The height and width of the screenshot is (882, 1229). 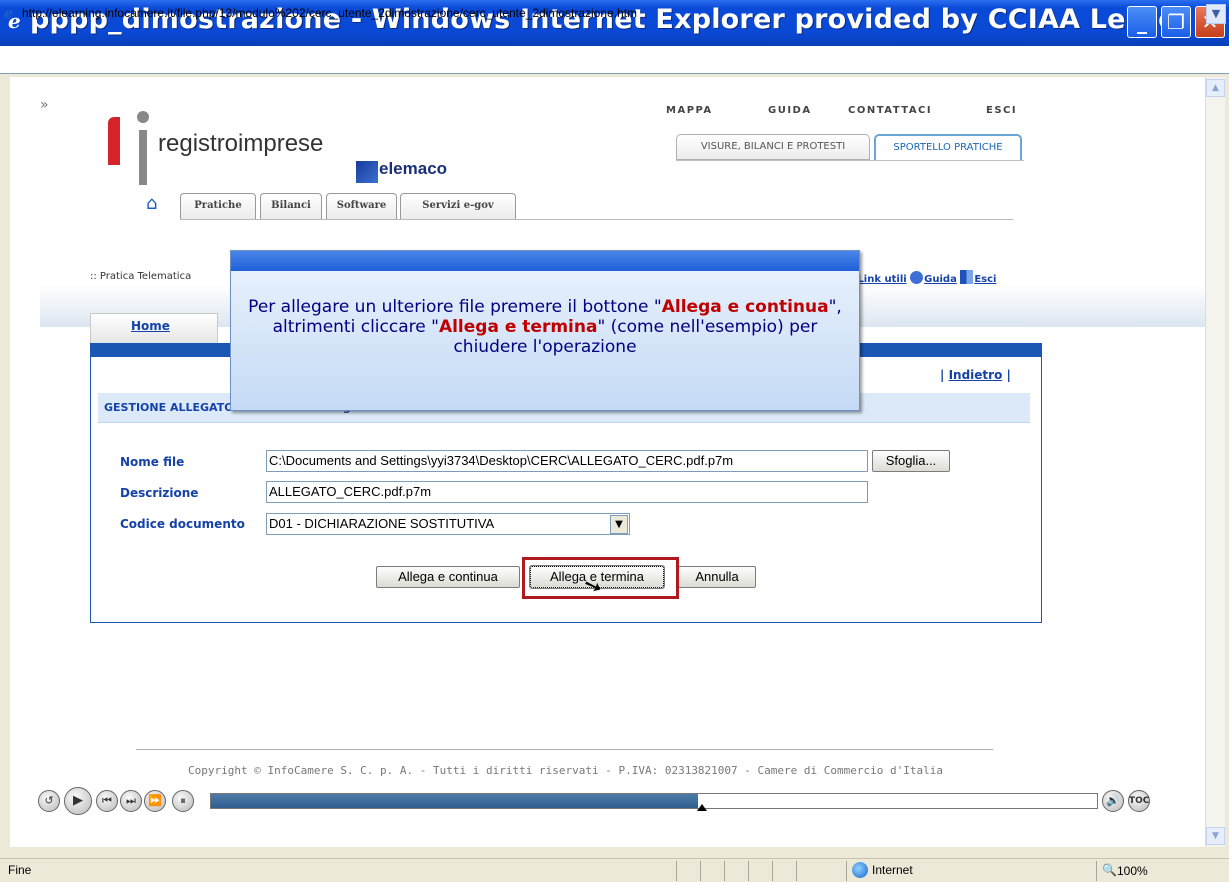 I want to click on link-esci: Esci, so click(x=985, y=279).